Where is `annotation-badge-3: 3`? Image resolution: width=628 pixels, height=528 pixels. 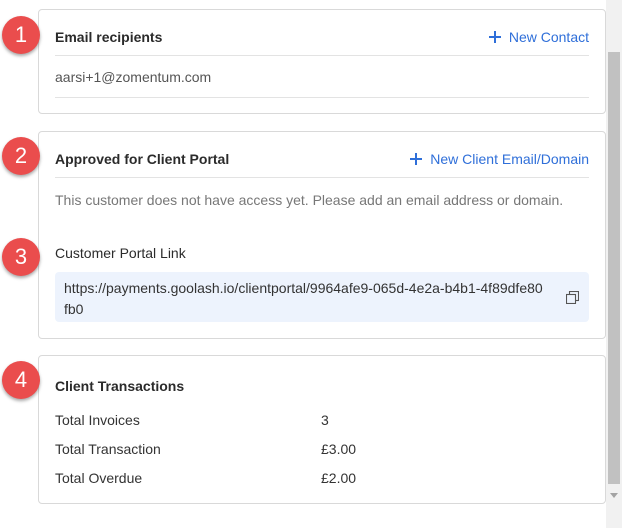
annotation-badge-3: 3 is located at coordinates (21, 257).